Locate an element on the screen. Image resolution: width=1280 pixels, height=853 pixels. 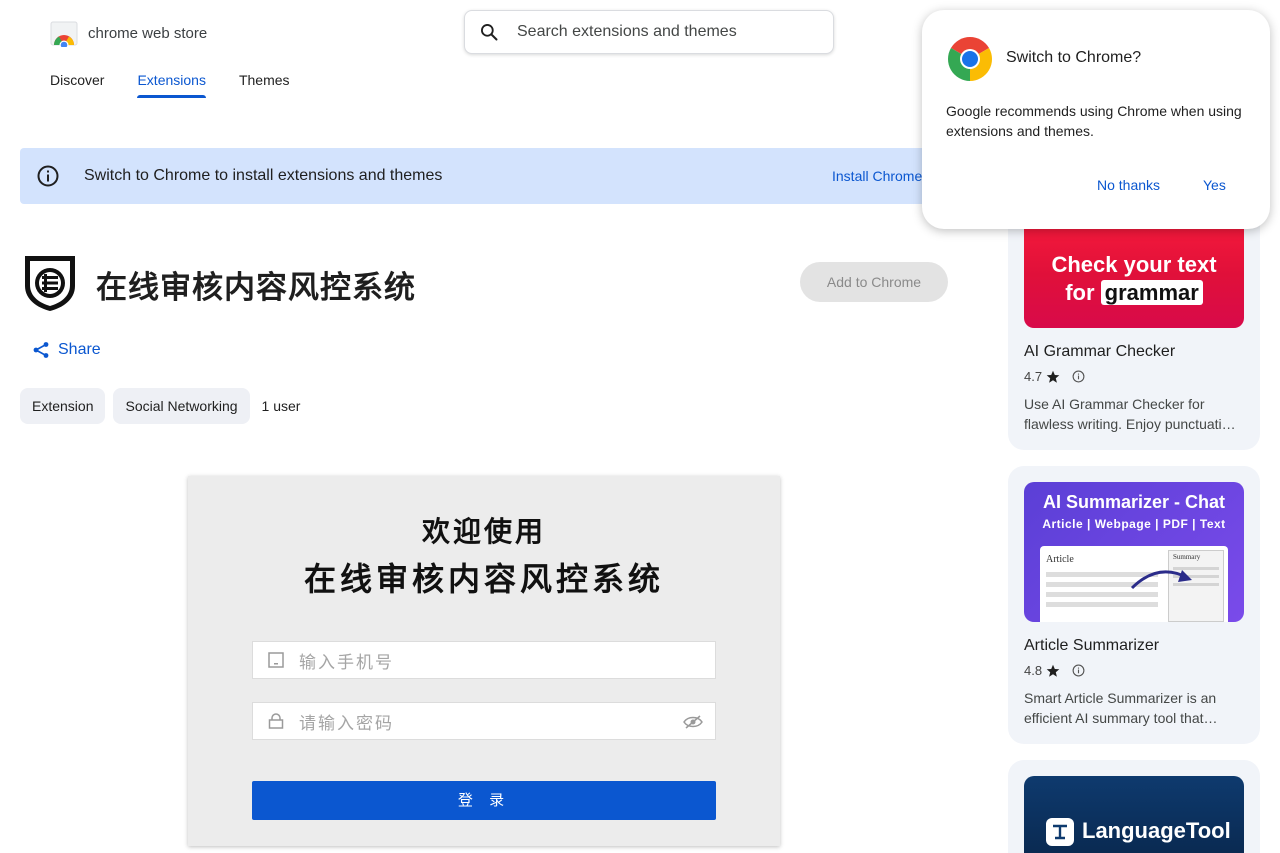
search-input is located at coordinates (667, 32).